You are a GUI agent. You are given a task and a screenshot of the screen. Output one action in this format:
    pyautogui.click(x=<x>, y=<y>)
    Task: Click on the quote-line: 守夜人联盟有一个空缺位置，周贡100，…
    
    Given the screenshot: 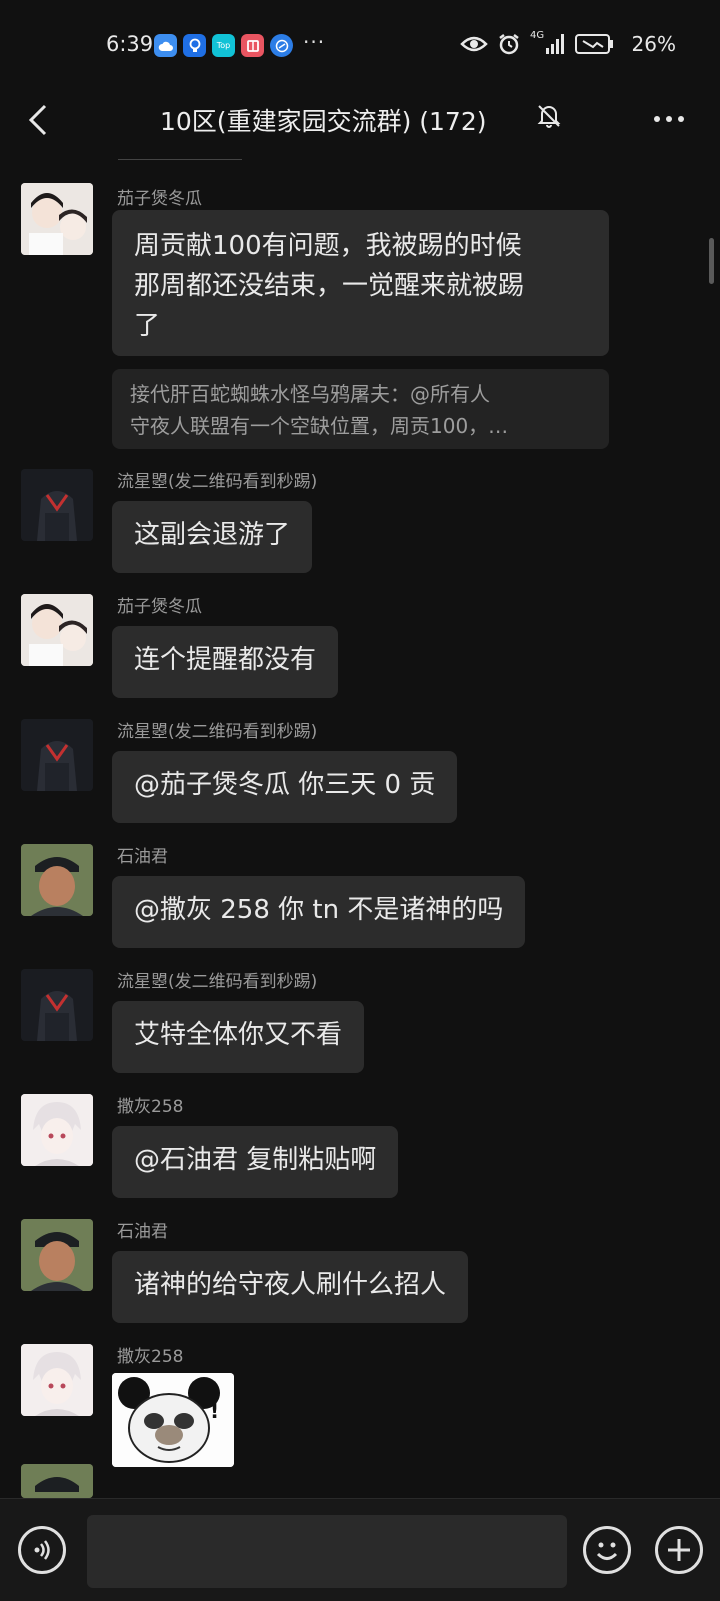 What is the action you would take?
    pyautogui.click(x=319, y=426)
    